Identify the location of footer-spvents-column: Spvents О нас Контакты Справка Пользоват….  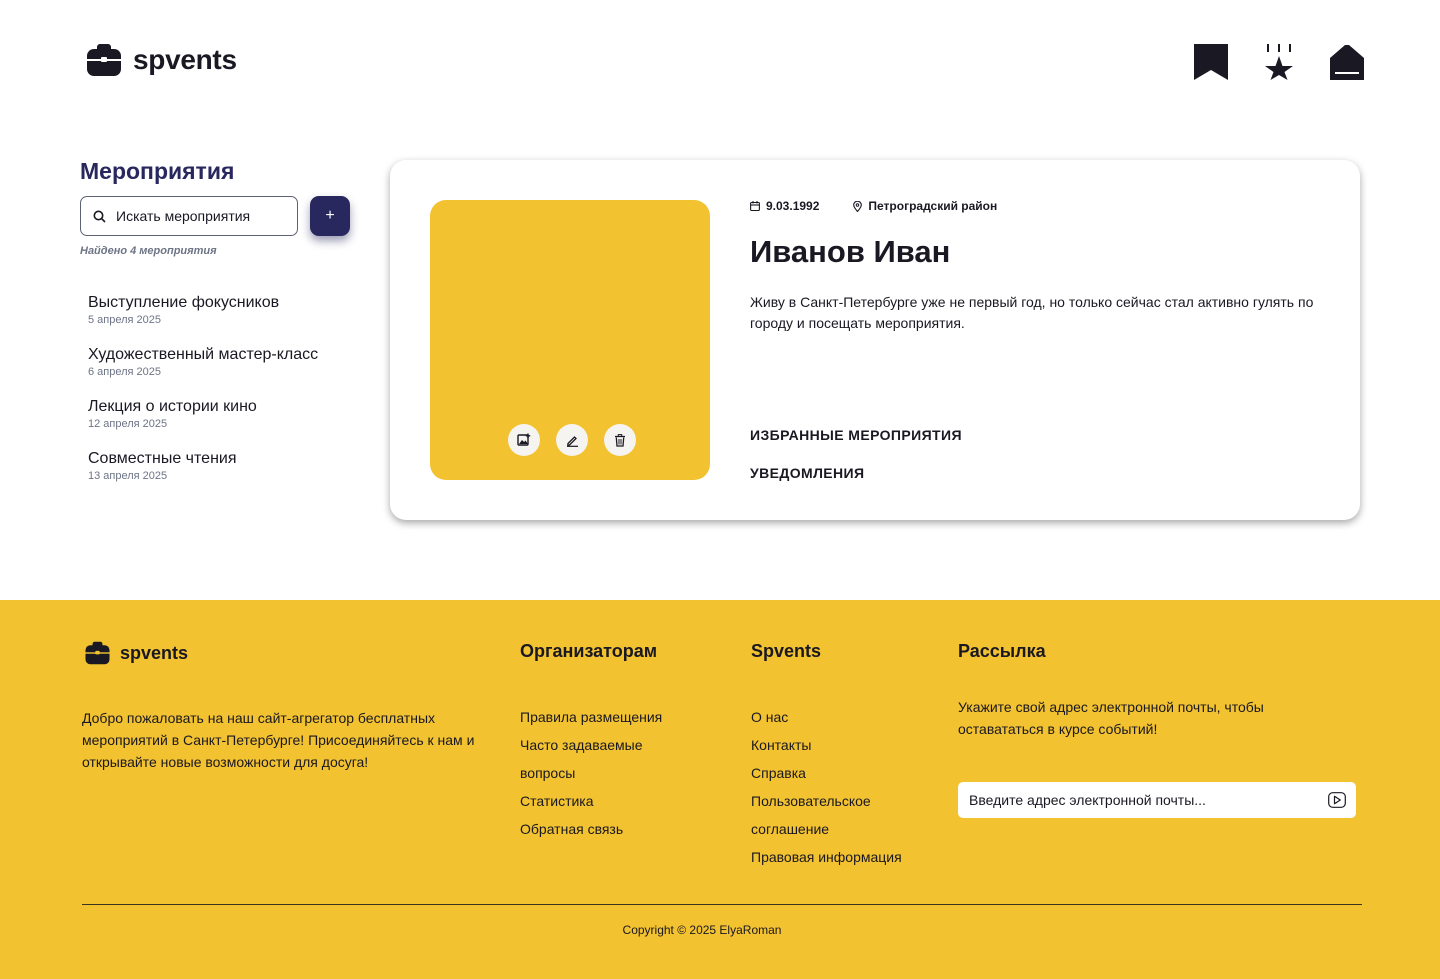
(836, 756).